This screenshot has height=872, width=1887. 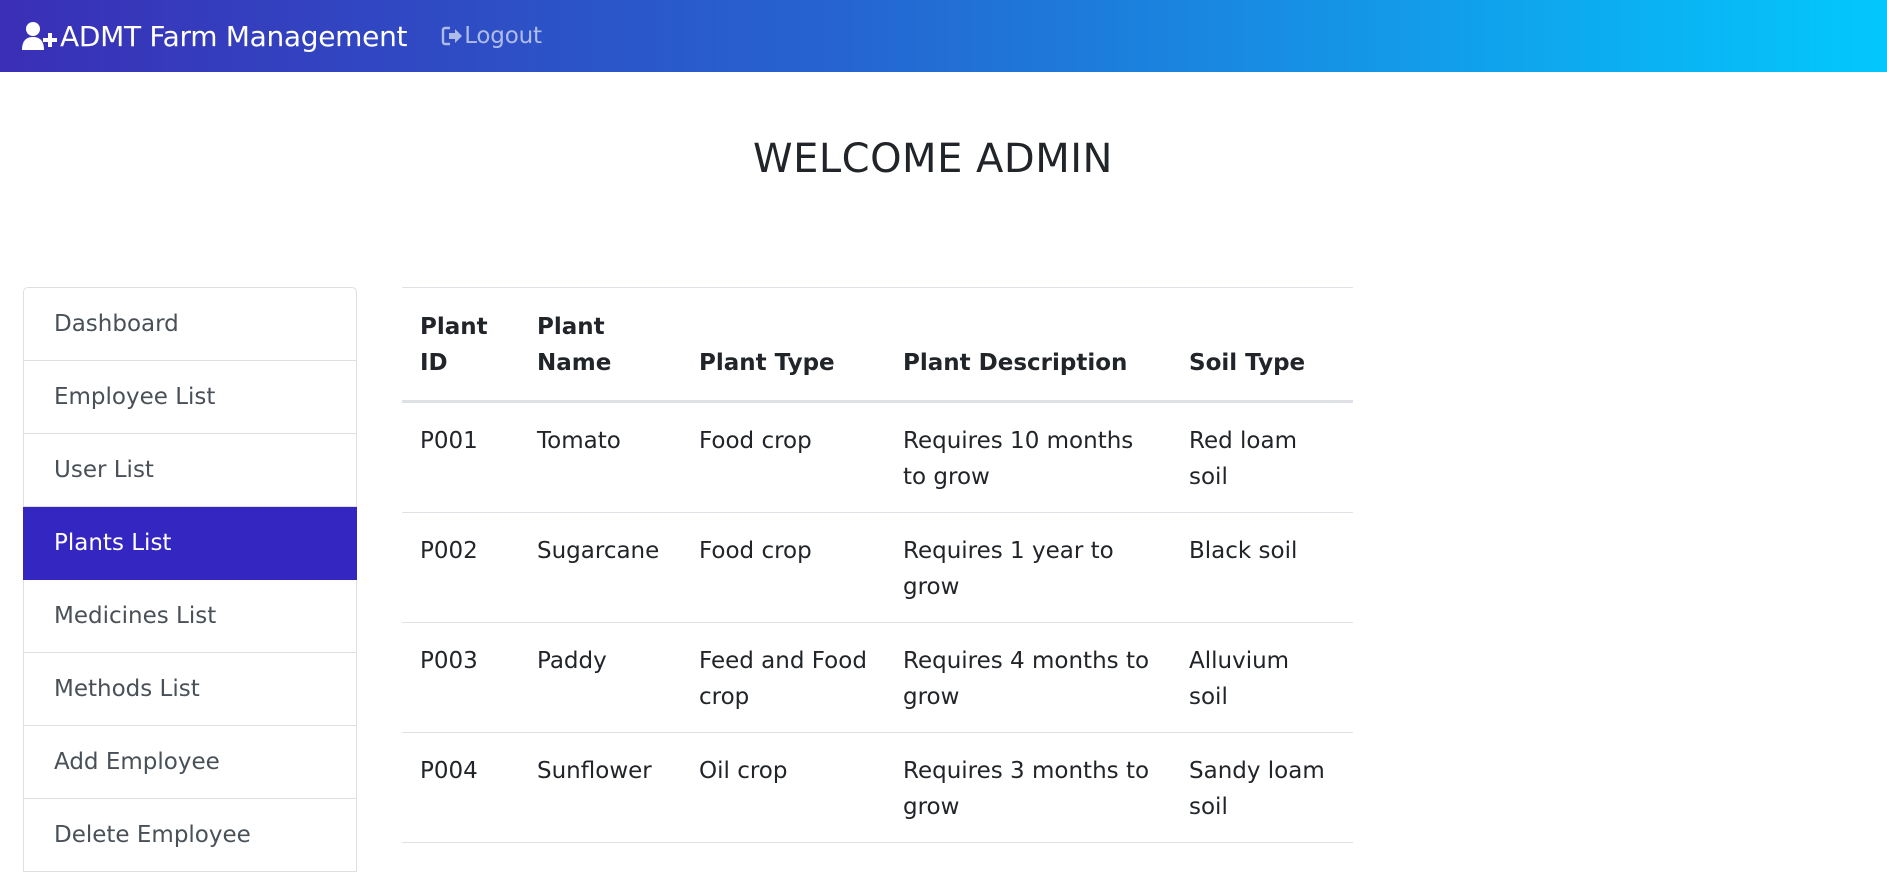 What do you see at coordinates (1028, 345) in the screenshot?
I see `column-header-plant-description: Plant Description` at bounding box center [1028, 345].